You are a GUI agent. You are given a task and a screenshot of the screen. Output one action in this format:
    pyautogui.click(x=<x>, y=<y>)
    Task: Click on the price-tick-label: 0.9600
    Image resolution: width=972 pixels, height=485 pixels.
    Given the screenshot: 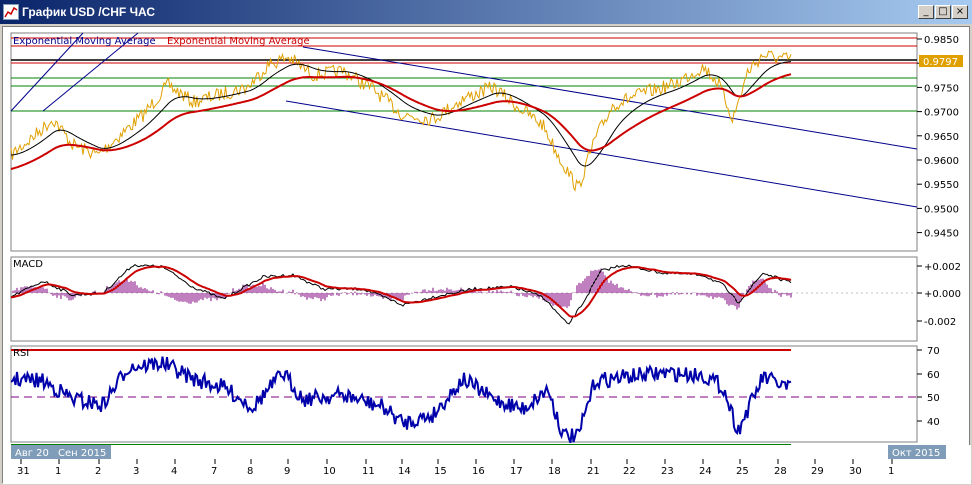 What is the action you would take?
    pyautogui.click(x=941, y=161)
    